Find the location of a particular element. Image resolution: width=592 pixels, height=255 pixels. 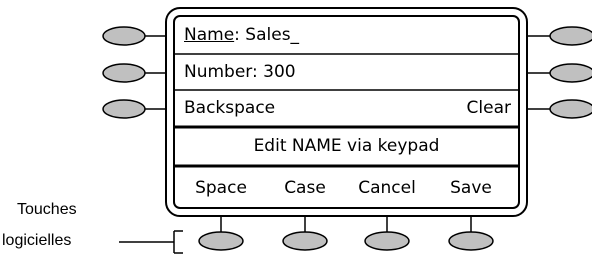

softkey-label-case: Case is located at coordinates (305, 188).